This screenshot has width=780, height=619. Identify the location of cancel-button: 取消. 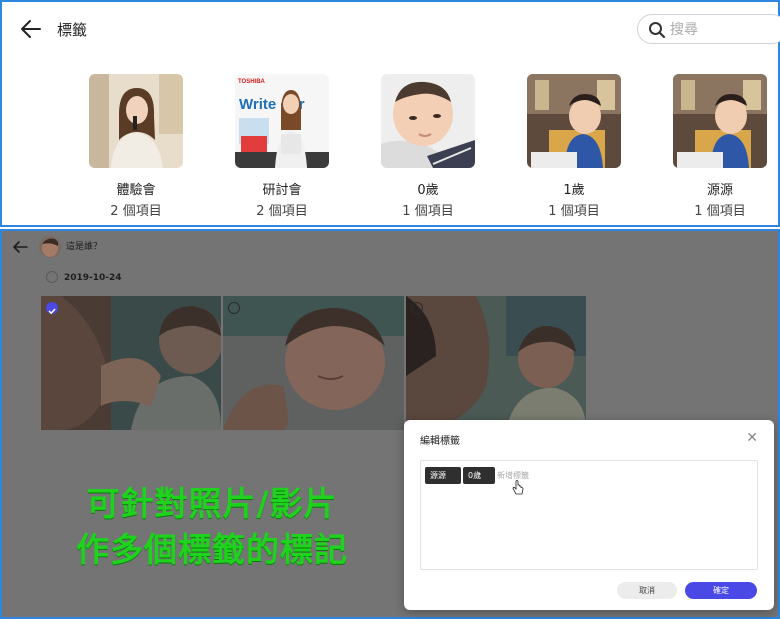
(647, 590).